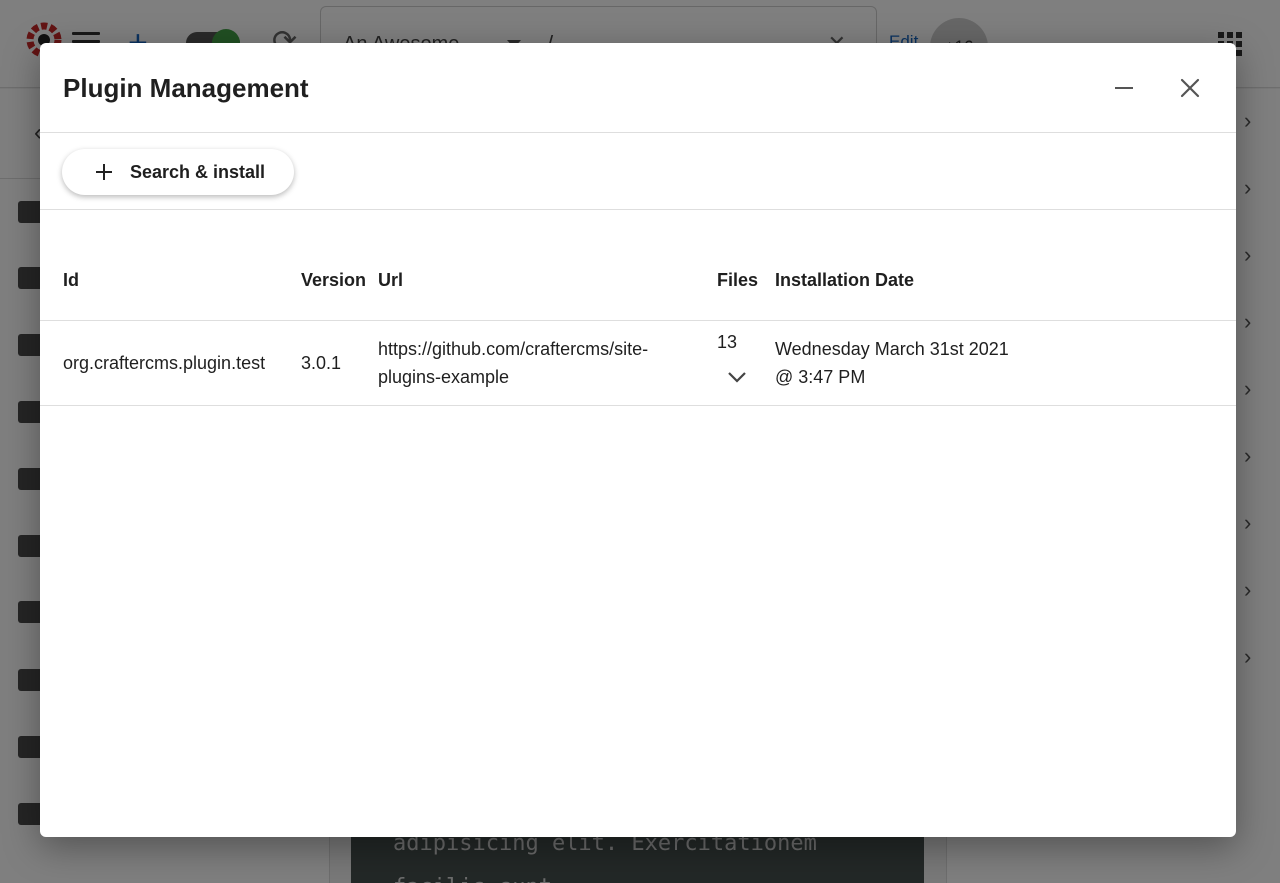 This screenshot has width=1280, height=883. What do you see at coordinates (892, 349) in the screenshot?
I see `date-line: Wednesday March 31st 2021` at bounding box center [892, 349].